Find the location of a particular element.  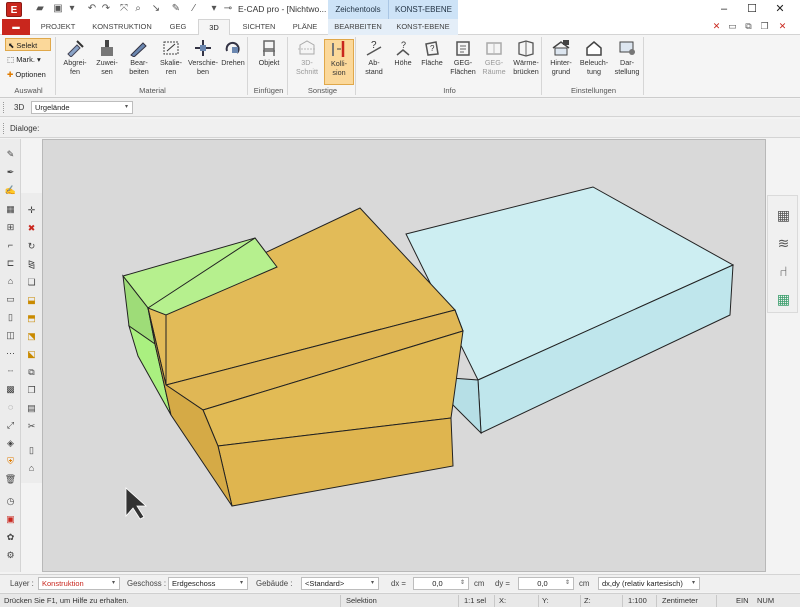

hintergrund-button: Hinter- grund is located at coordinates (561, 62).